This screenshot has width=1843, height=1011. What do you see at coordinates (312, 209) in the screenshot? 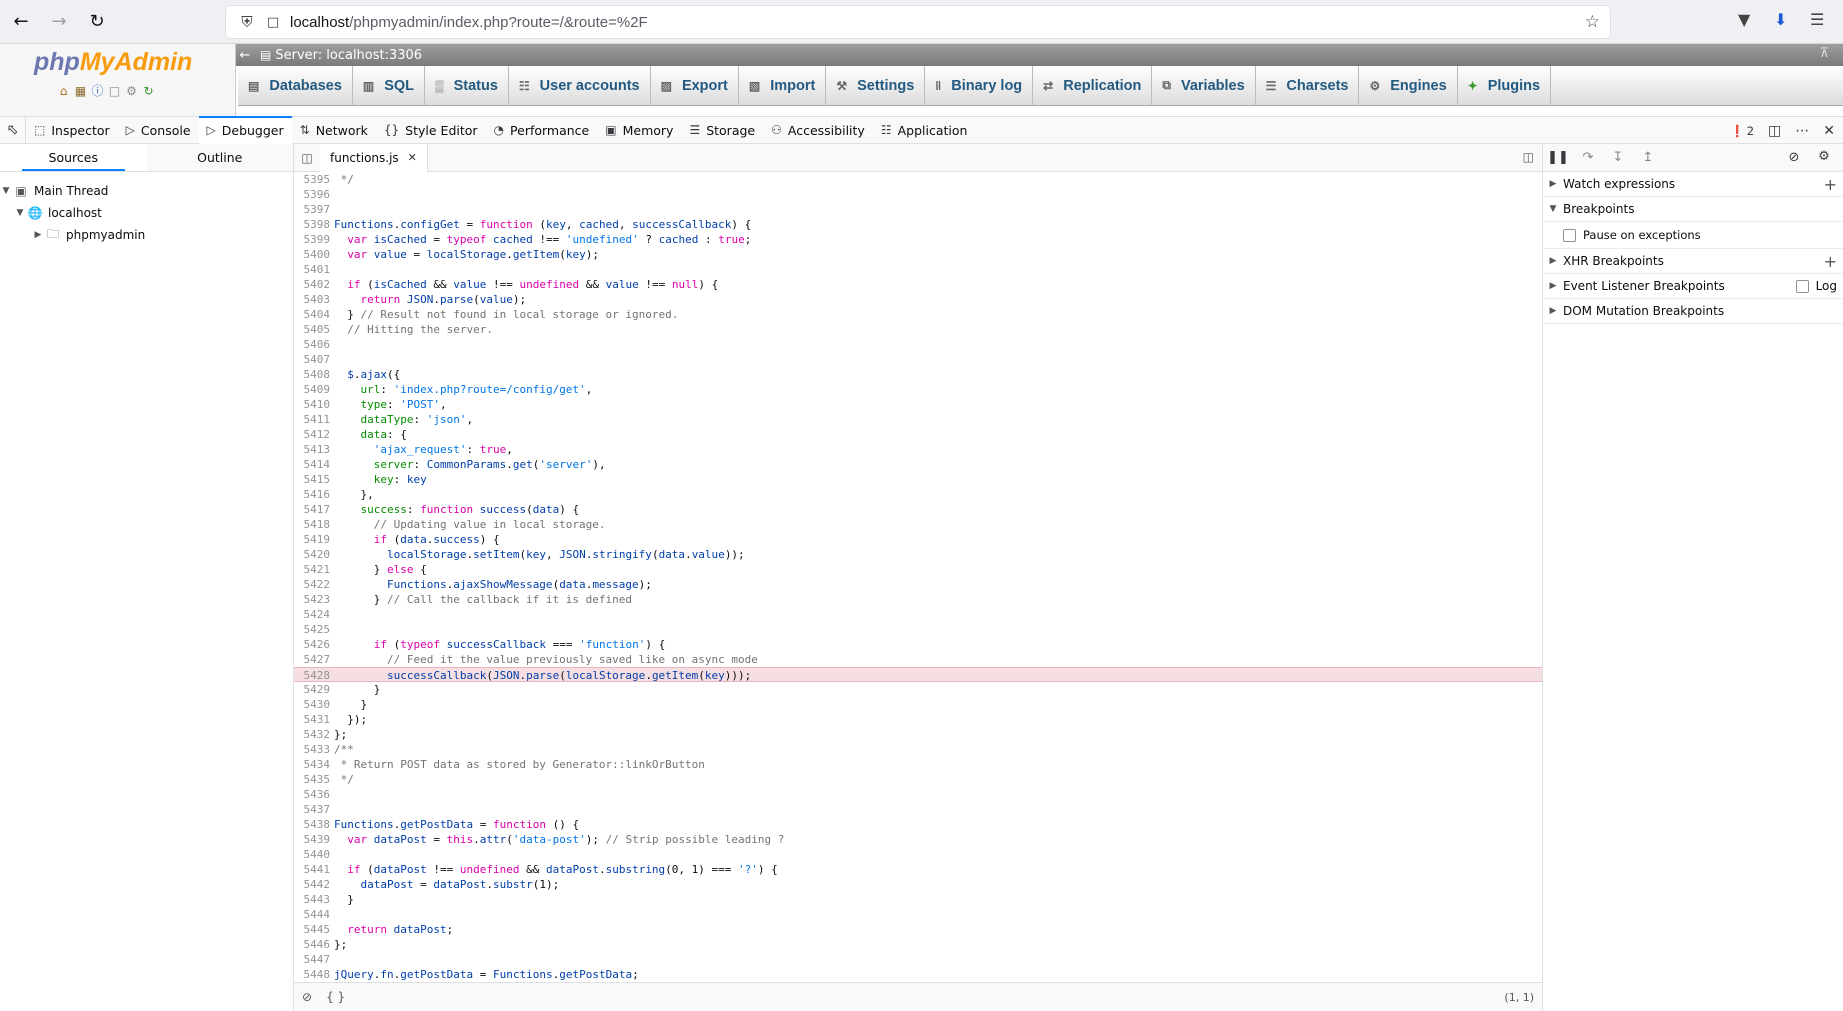
I see `line-number: 5397` at bounding box center [312, 209].